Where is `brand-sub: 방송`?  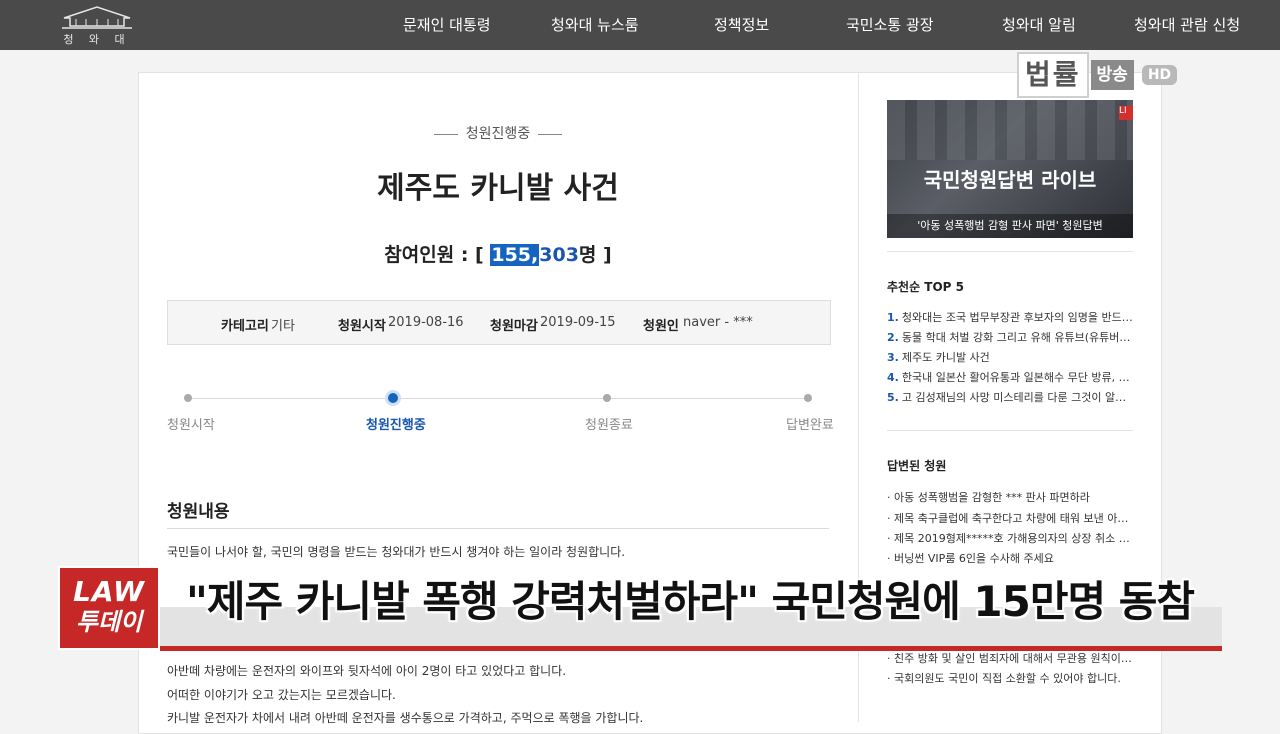
brand-sub: 방송 is located at coordinates (1112, 75).